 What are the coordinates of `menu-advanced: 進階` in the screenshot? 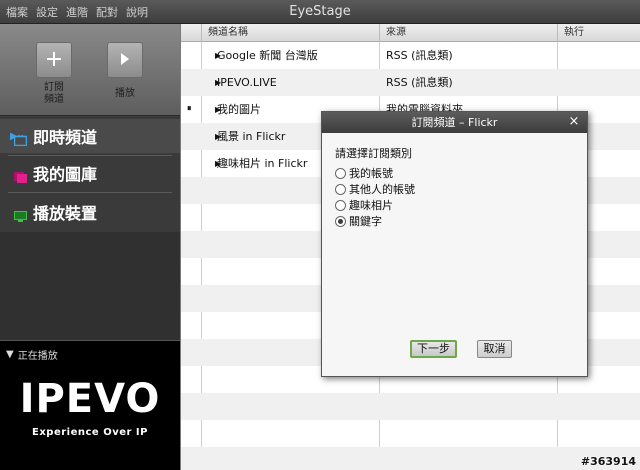 It's located at (77, 12).